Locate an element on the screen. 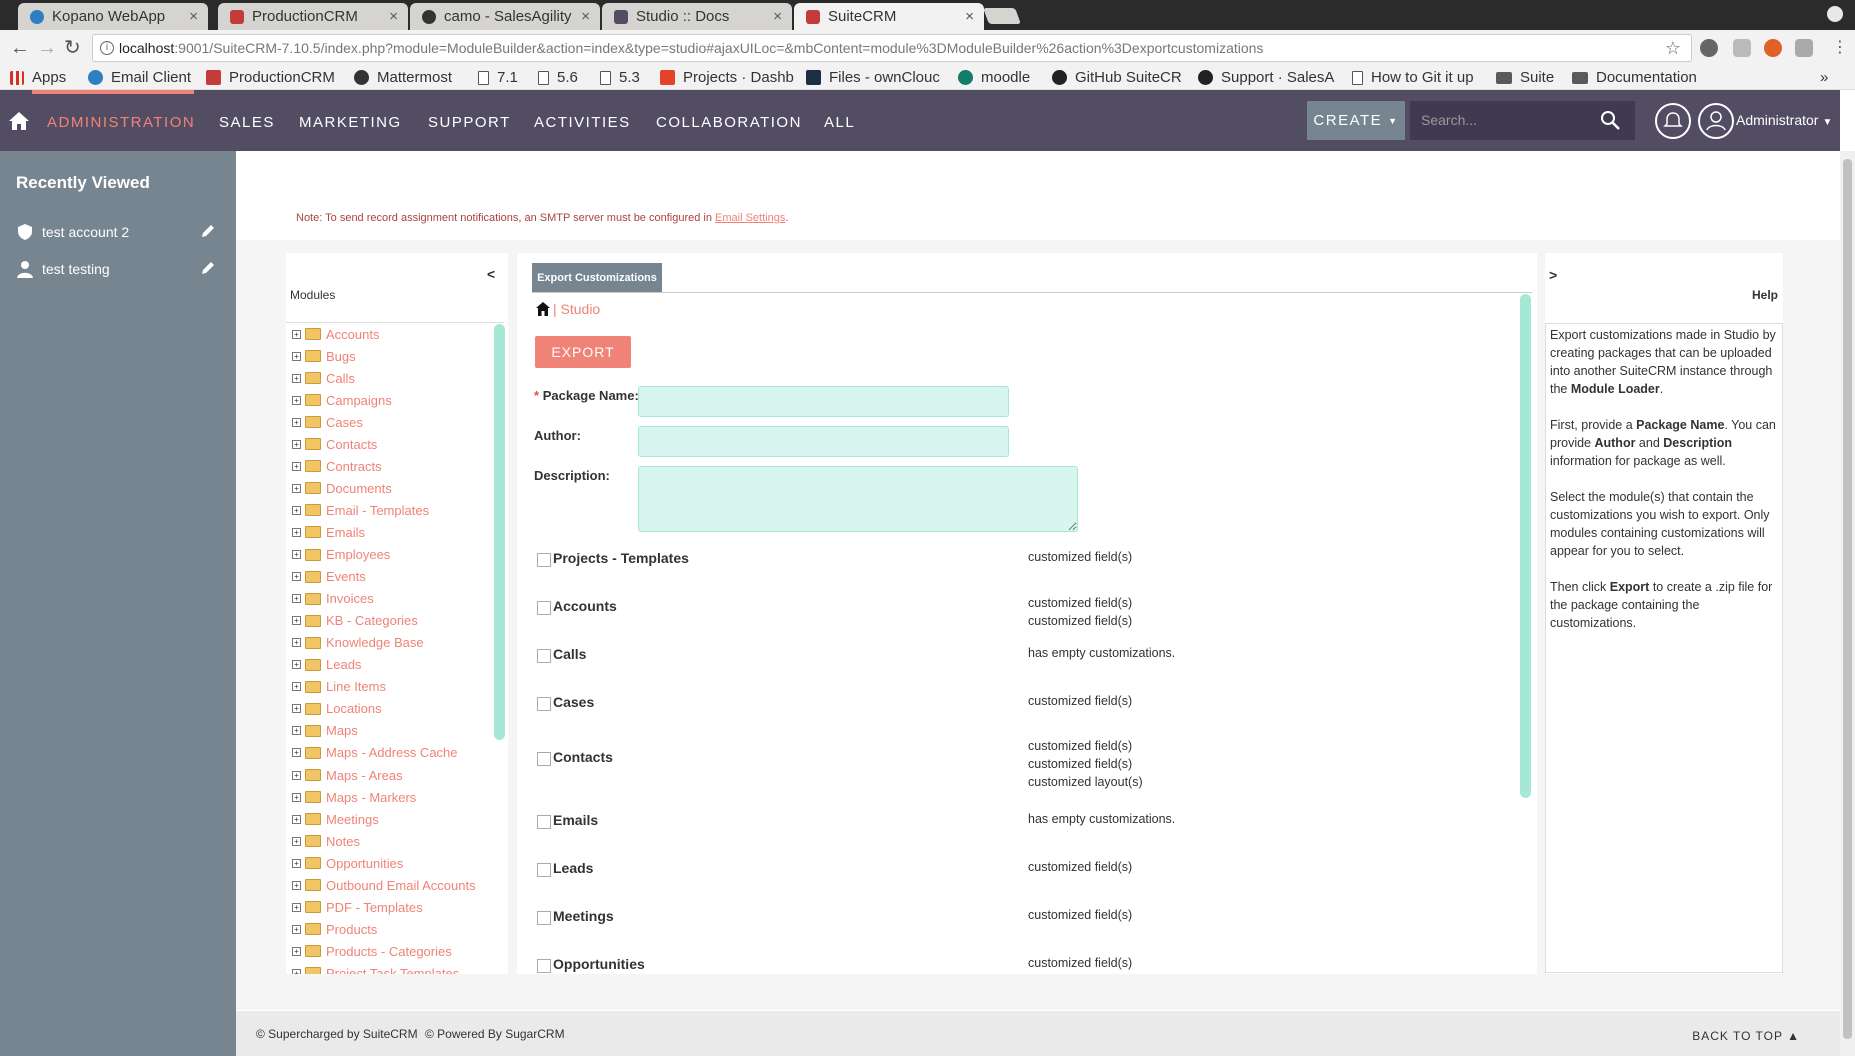 This screenshot has width=1855, height=1056. module-tree-item: + Events is located at coordinates (329, 577).